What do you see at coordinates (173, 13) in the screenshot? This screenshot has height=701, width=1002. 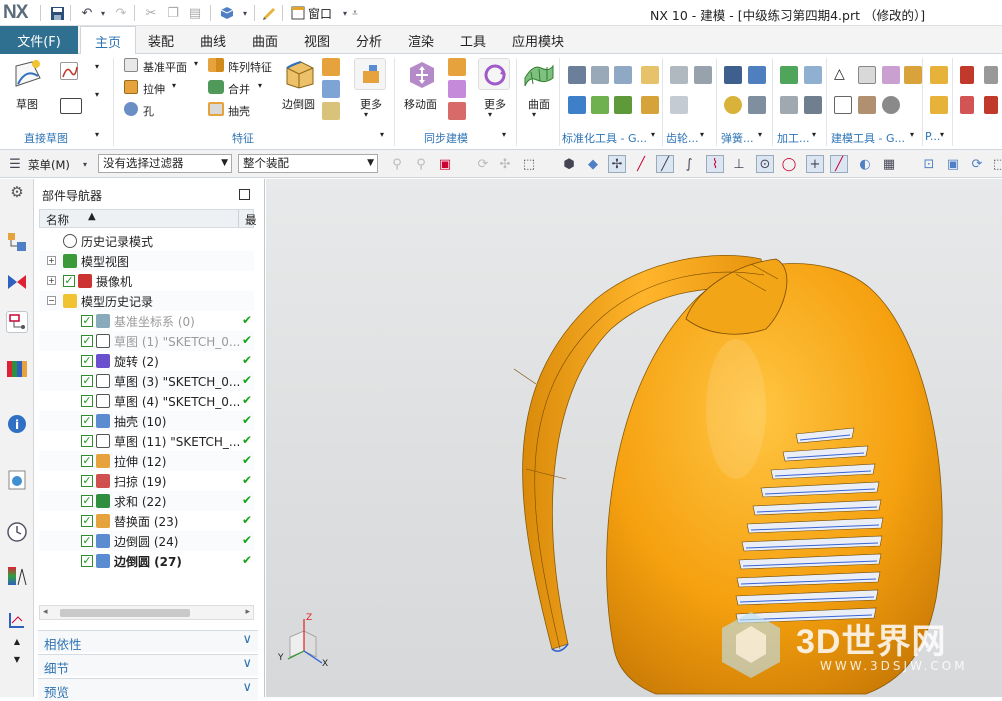 I see `copy-icon: ❐` at bounding box center [173, 13].